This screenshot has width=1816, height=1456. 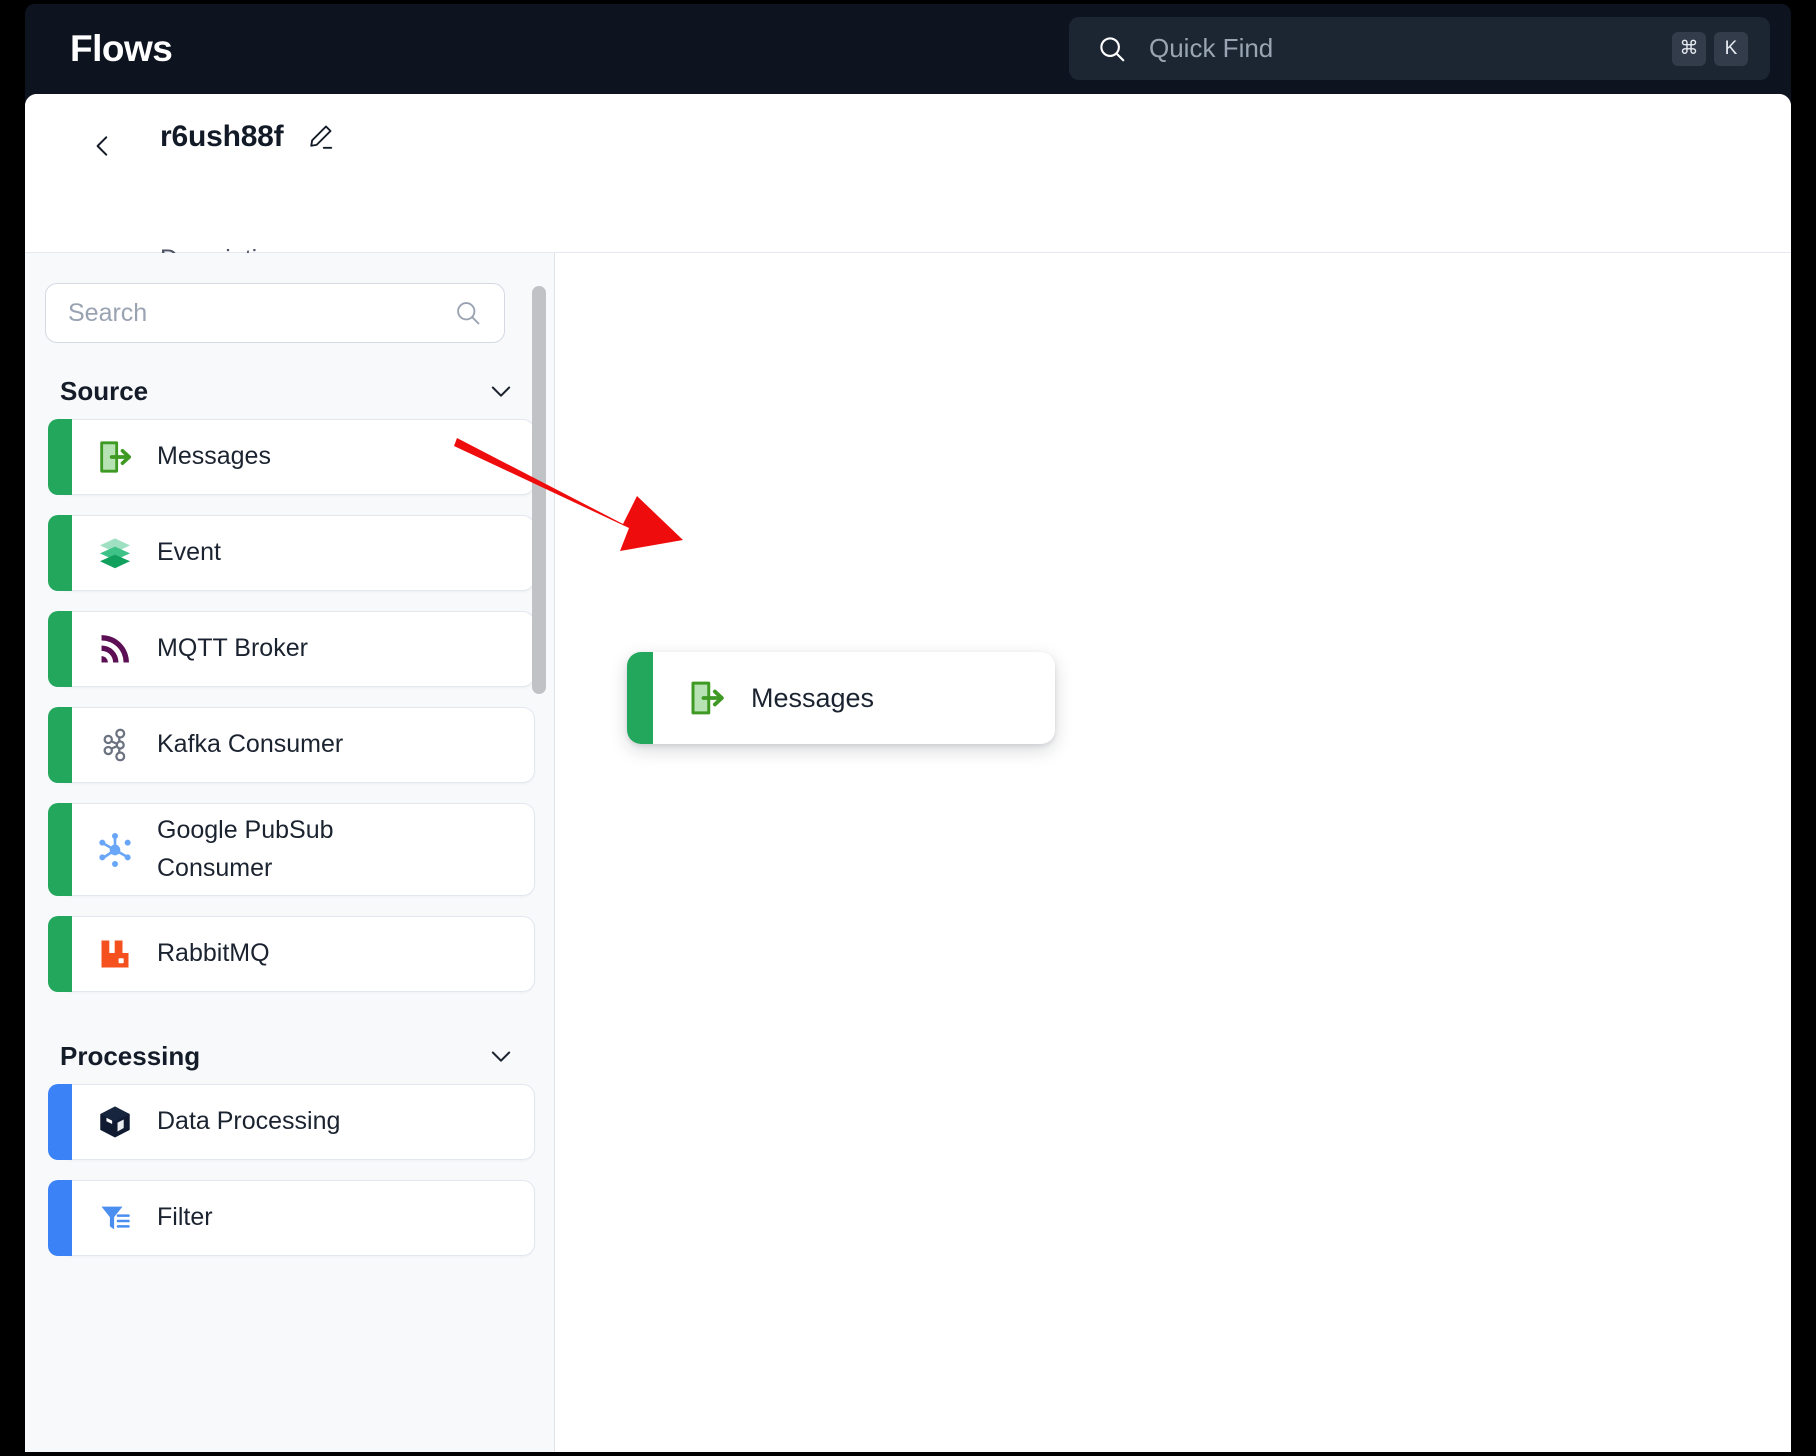 I want to click on search-box, so click(x=275, y=313).